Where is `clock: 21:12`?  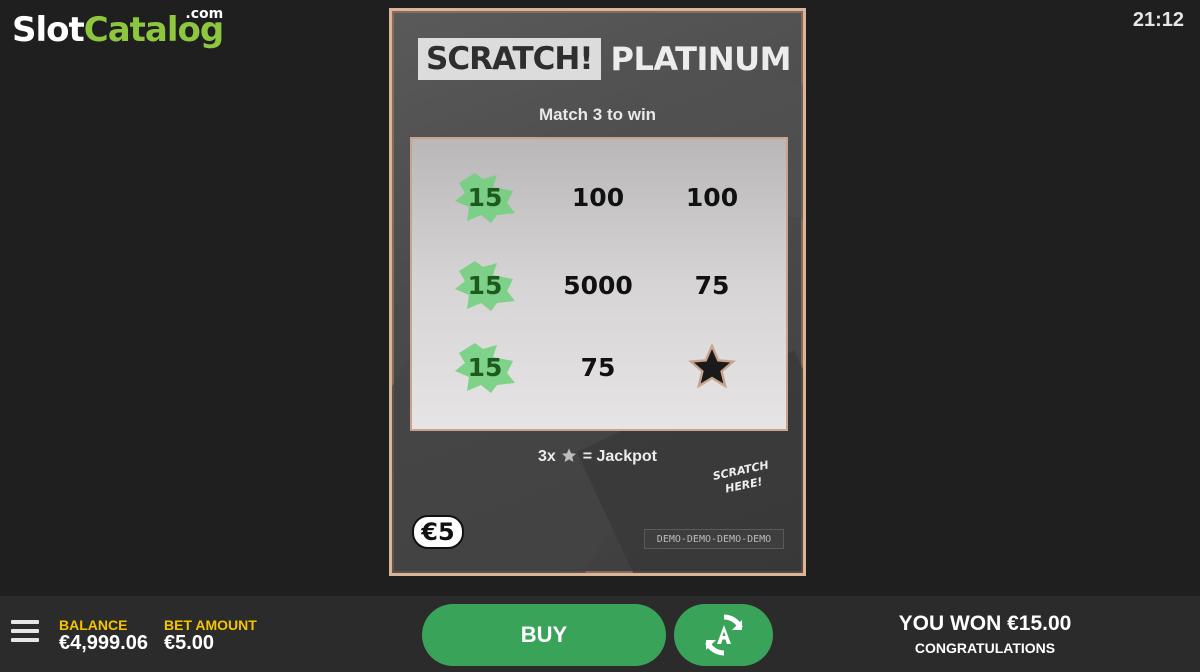 clock: 21:12 is located at coordinates (1158, 20).